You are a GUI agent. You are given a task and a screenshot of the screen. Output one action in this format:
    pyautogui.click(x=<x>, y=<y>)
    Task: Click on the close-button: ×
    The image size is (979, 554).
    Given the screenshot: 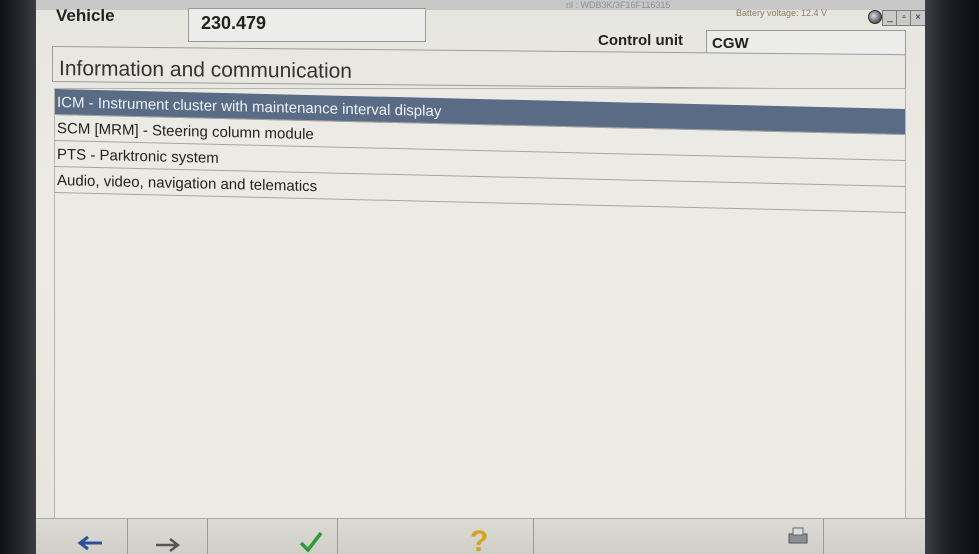 What is the action you would take?
    pyautogui.click(x=917, y=18)
    